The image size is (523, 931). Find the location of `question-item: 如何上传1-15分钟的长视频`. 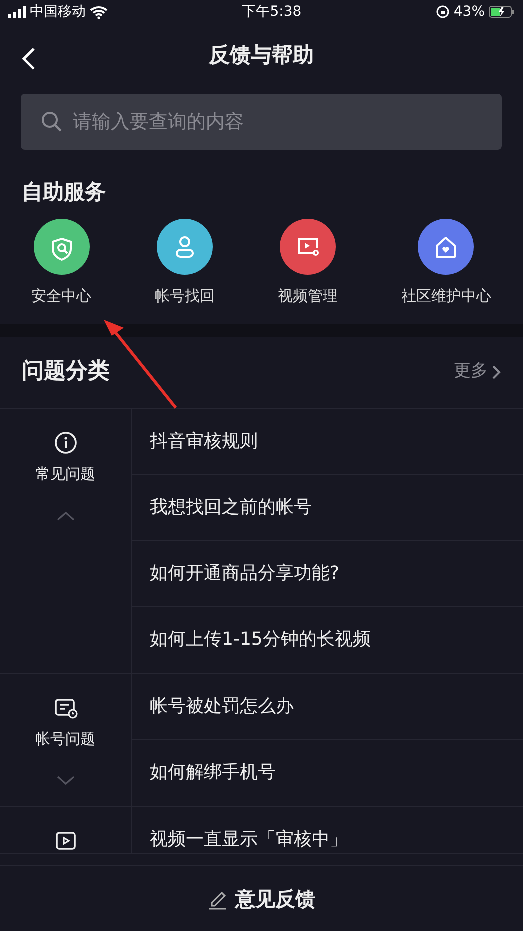

question-item: 如何上传1-15分钟的长视频 is located at coordinates (327, 639).